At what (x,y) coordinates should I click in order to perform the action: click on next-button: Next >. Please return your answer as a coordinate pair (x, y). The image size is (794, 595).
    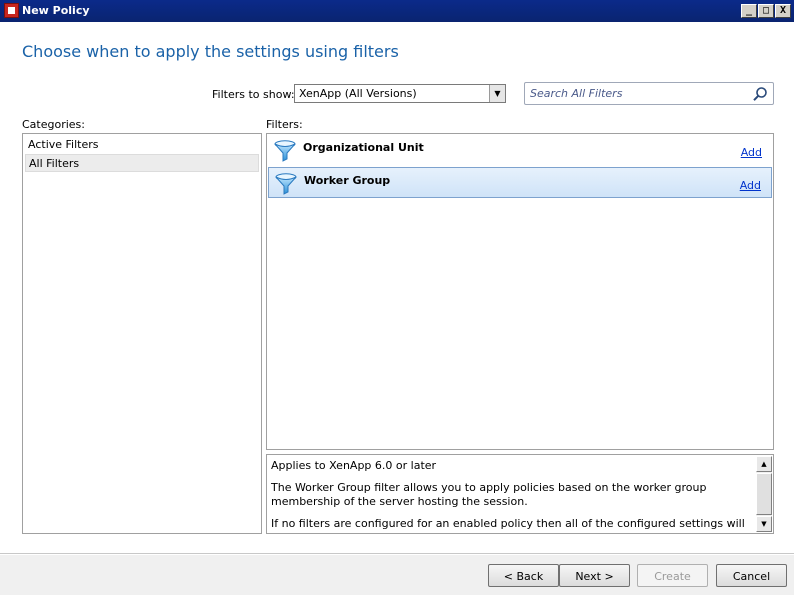
    Looking at the image, I should click on (594, 575).